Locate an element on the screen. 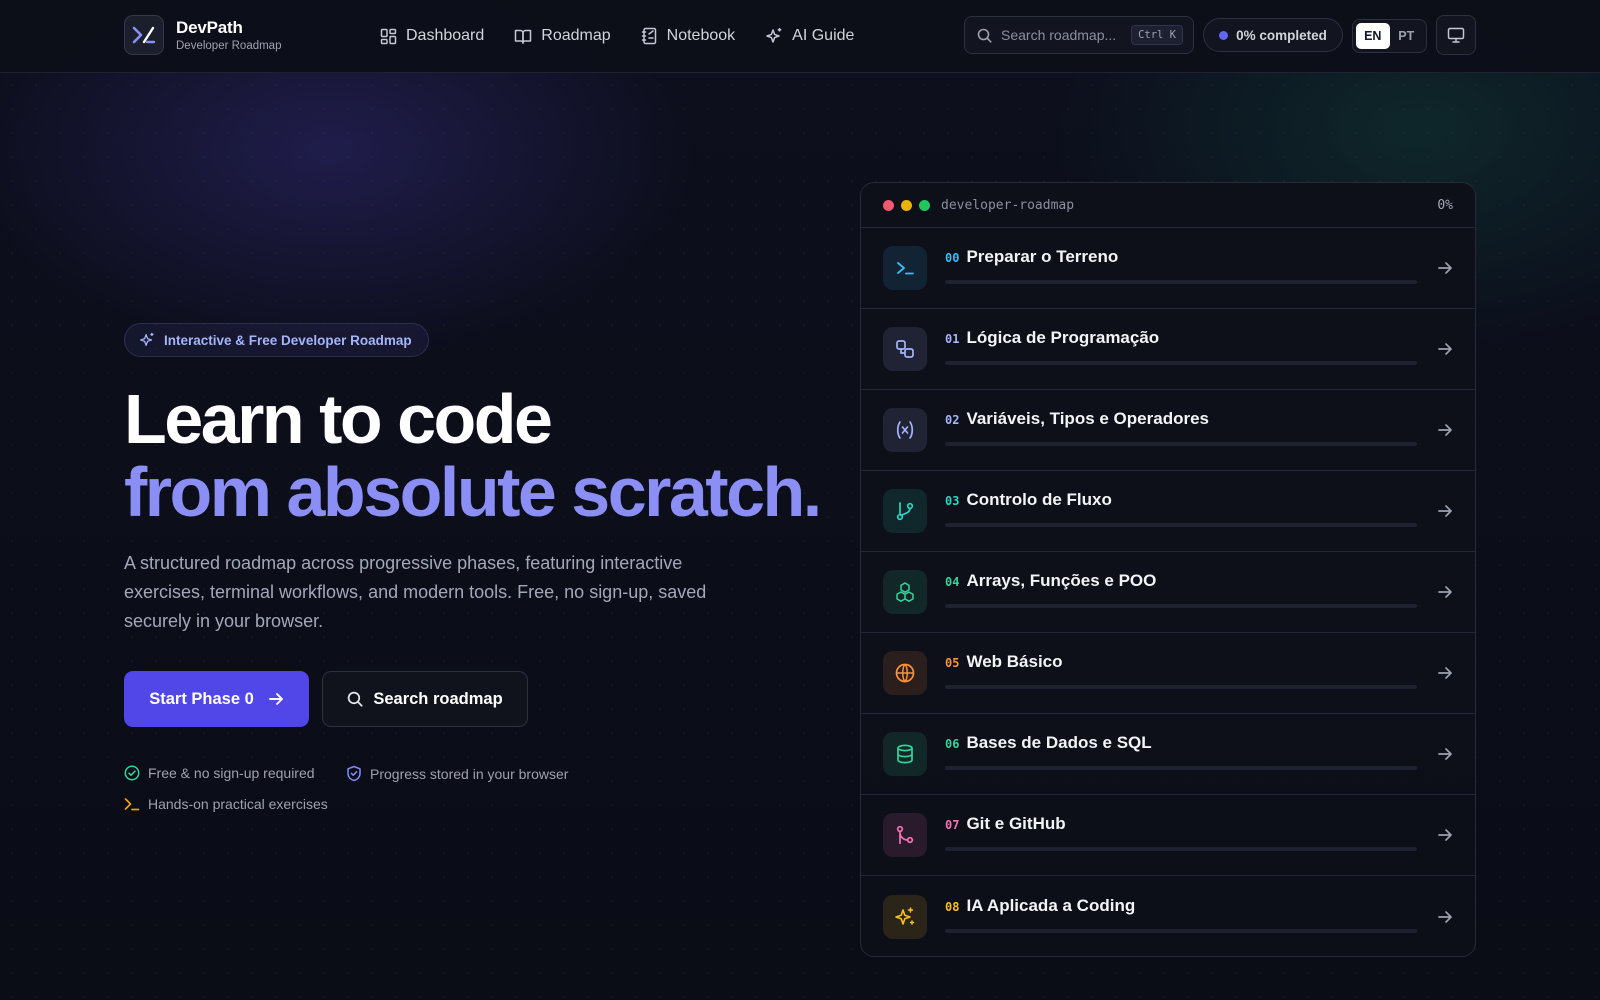 This screenshot has height=1000, width=1600. phase-row: 04 Arrays, Funções e POO is located at coordinates (1168, 592).